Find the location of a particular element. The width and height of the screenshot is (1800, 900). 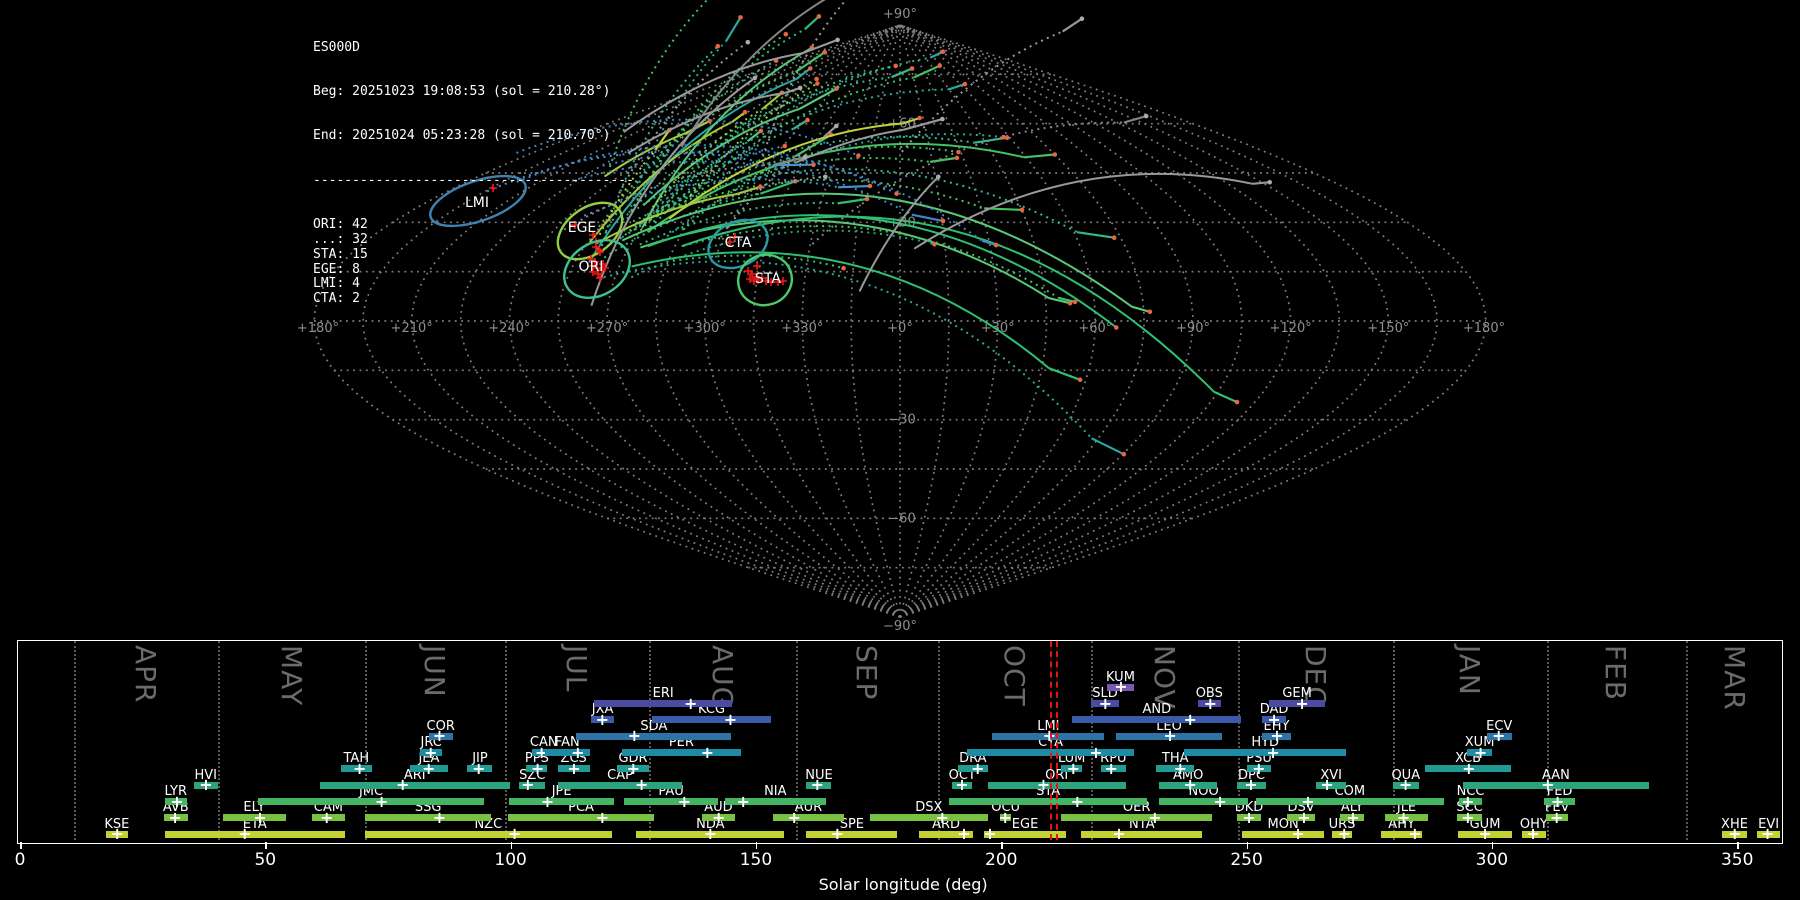

shower-peak-marker-ZCS: + is located at coordinates (574, 768).